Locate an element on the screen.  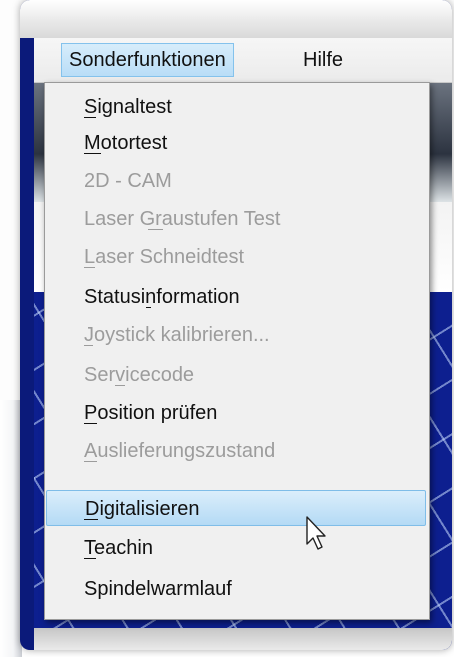
menu-item-label: Signaltest is located at coordinates (128, 107).